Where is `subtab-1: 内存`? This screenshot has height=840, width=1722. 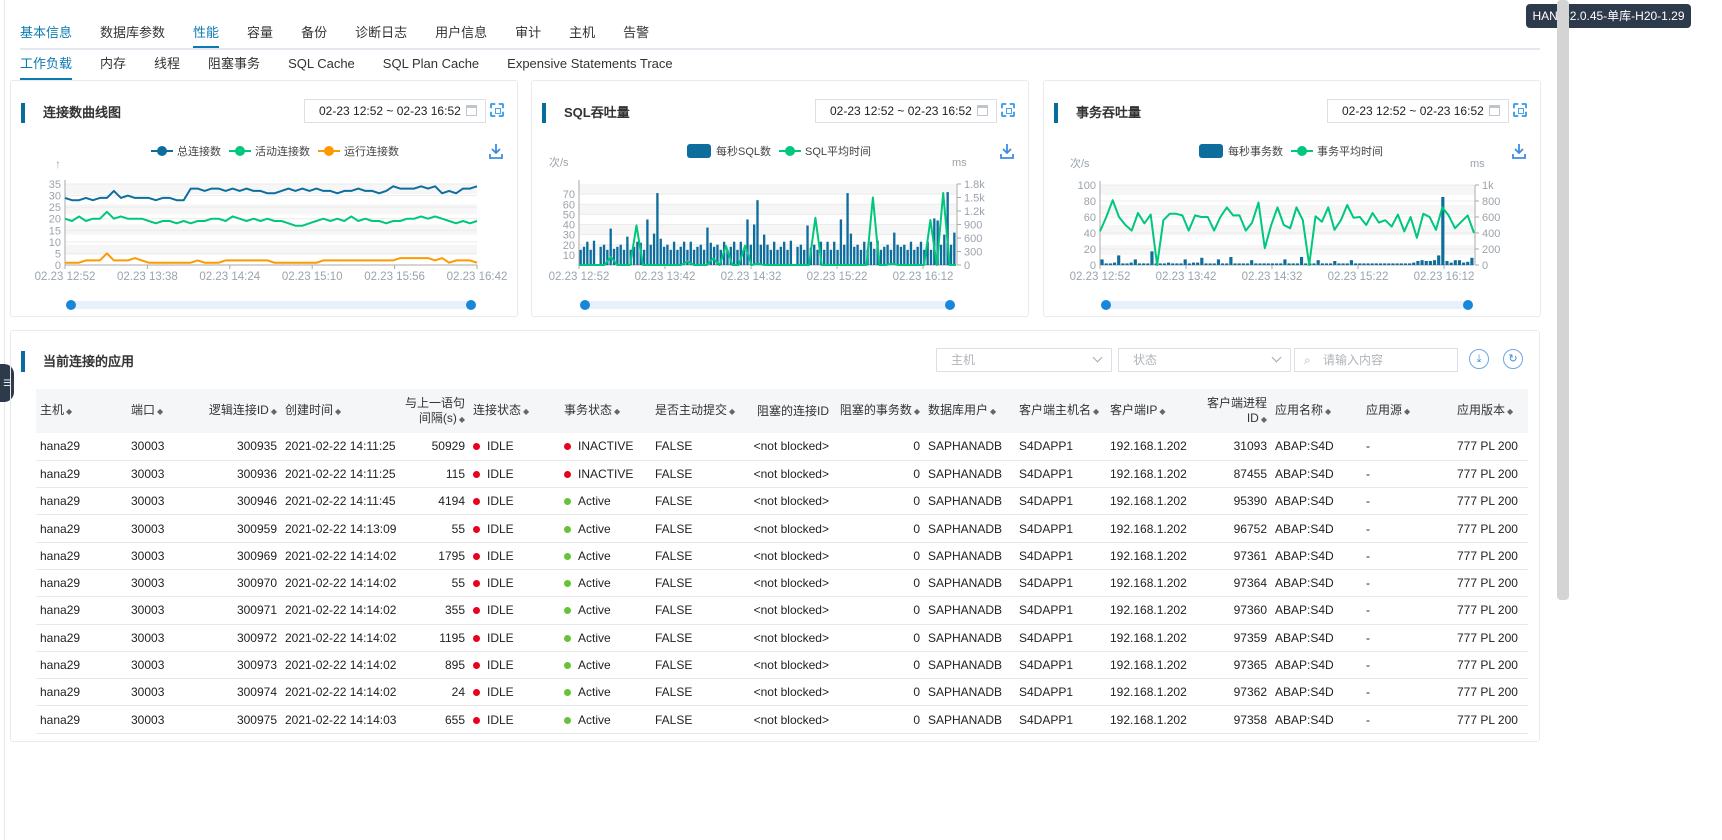 subtab-1: 内存 is located at coordinates (113, 68).